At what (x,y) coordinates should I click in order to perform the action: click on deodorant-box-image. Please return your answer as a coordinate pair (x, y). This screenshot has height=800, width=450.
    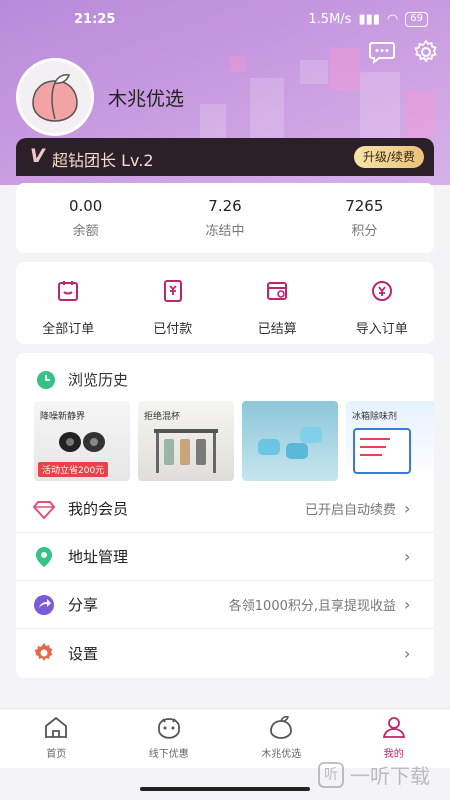
    Looking at the image, I should click on (382, 451).